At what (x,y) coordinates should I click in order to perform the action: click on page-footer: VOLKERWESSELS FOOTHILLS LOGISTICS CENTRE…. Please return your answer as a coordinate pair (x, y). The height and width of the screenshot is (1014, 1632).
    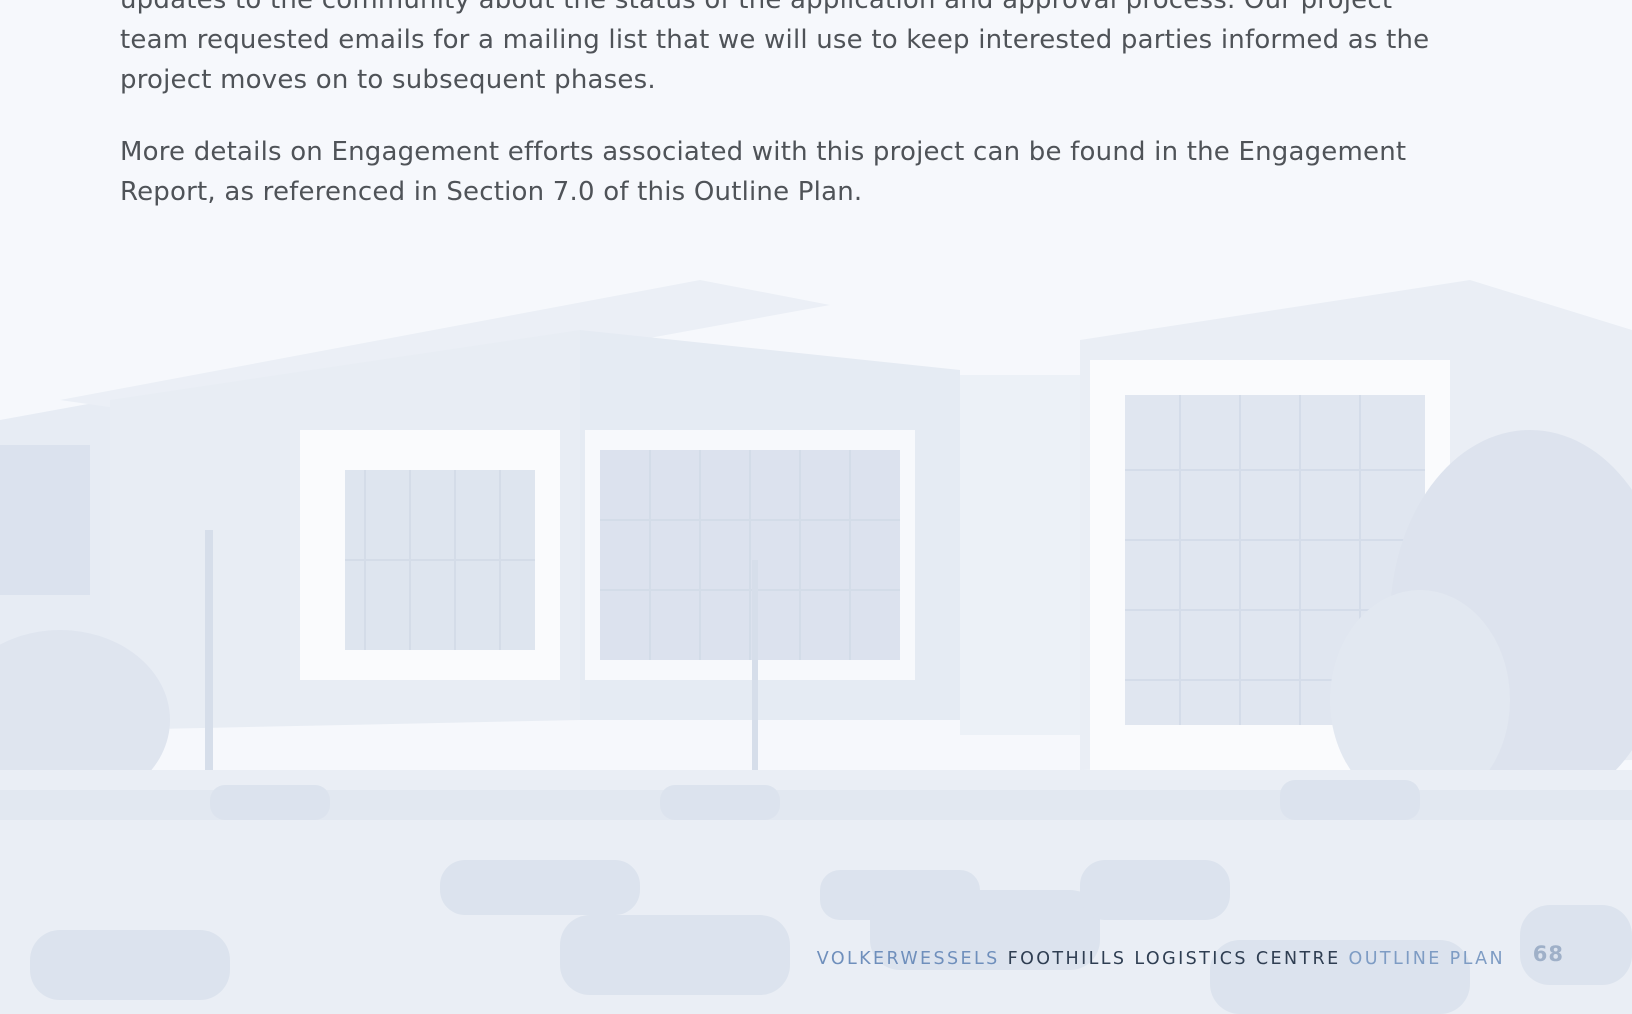
    Looking at the image, I should click on (1161, 959).